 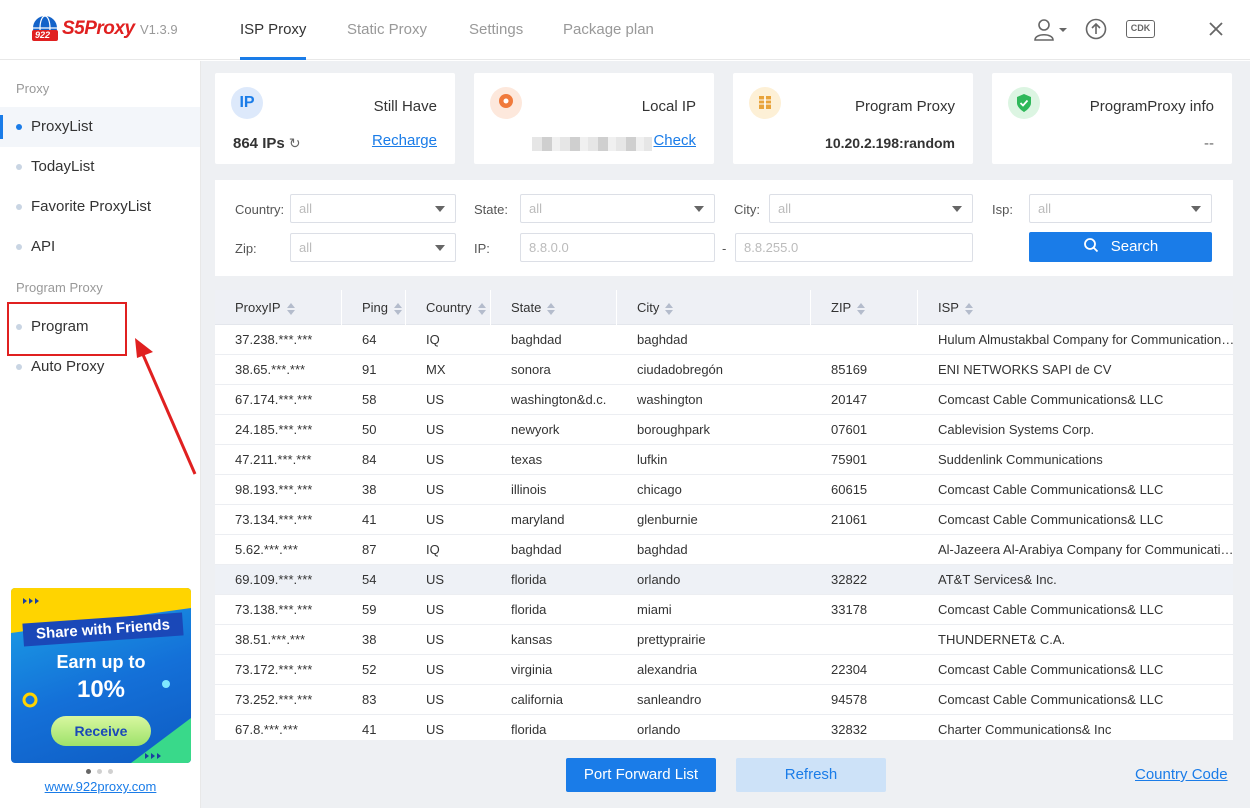 I want to click on program-proxy-title: Program Proxy, so click(x=904, y=106).